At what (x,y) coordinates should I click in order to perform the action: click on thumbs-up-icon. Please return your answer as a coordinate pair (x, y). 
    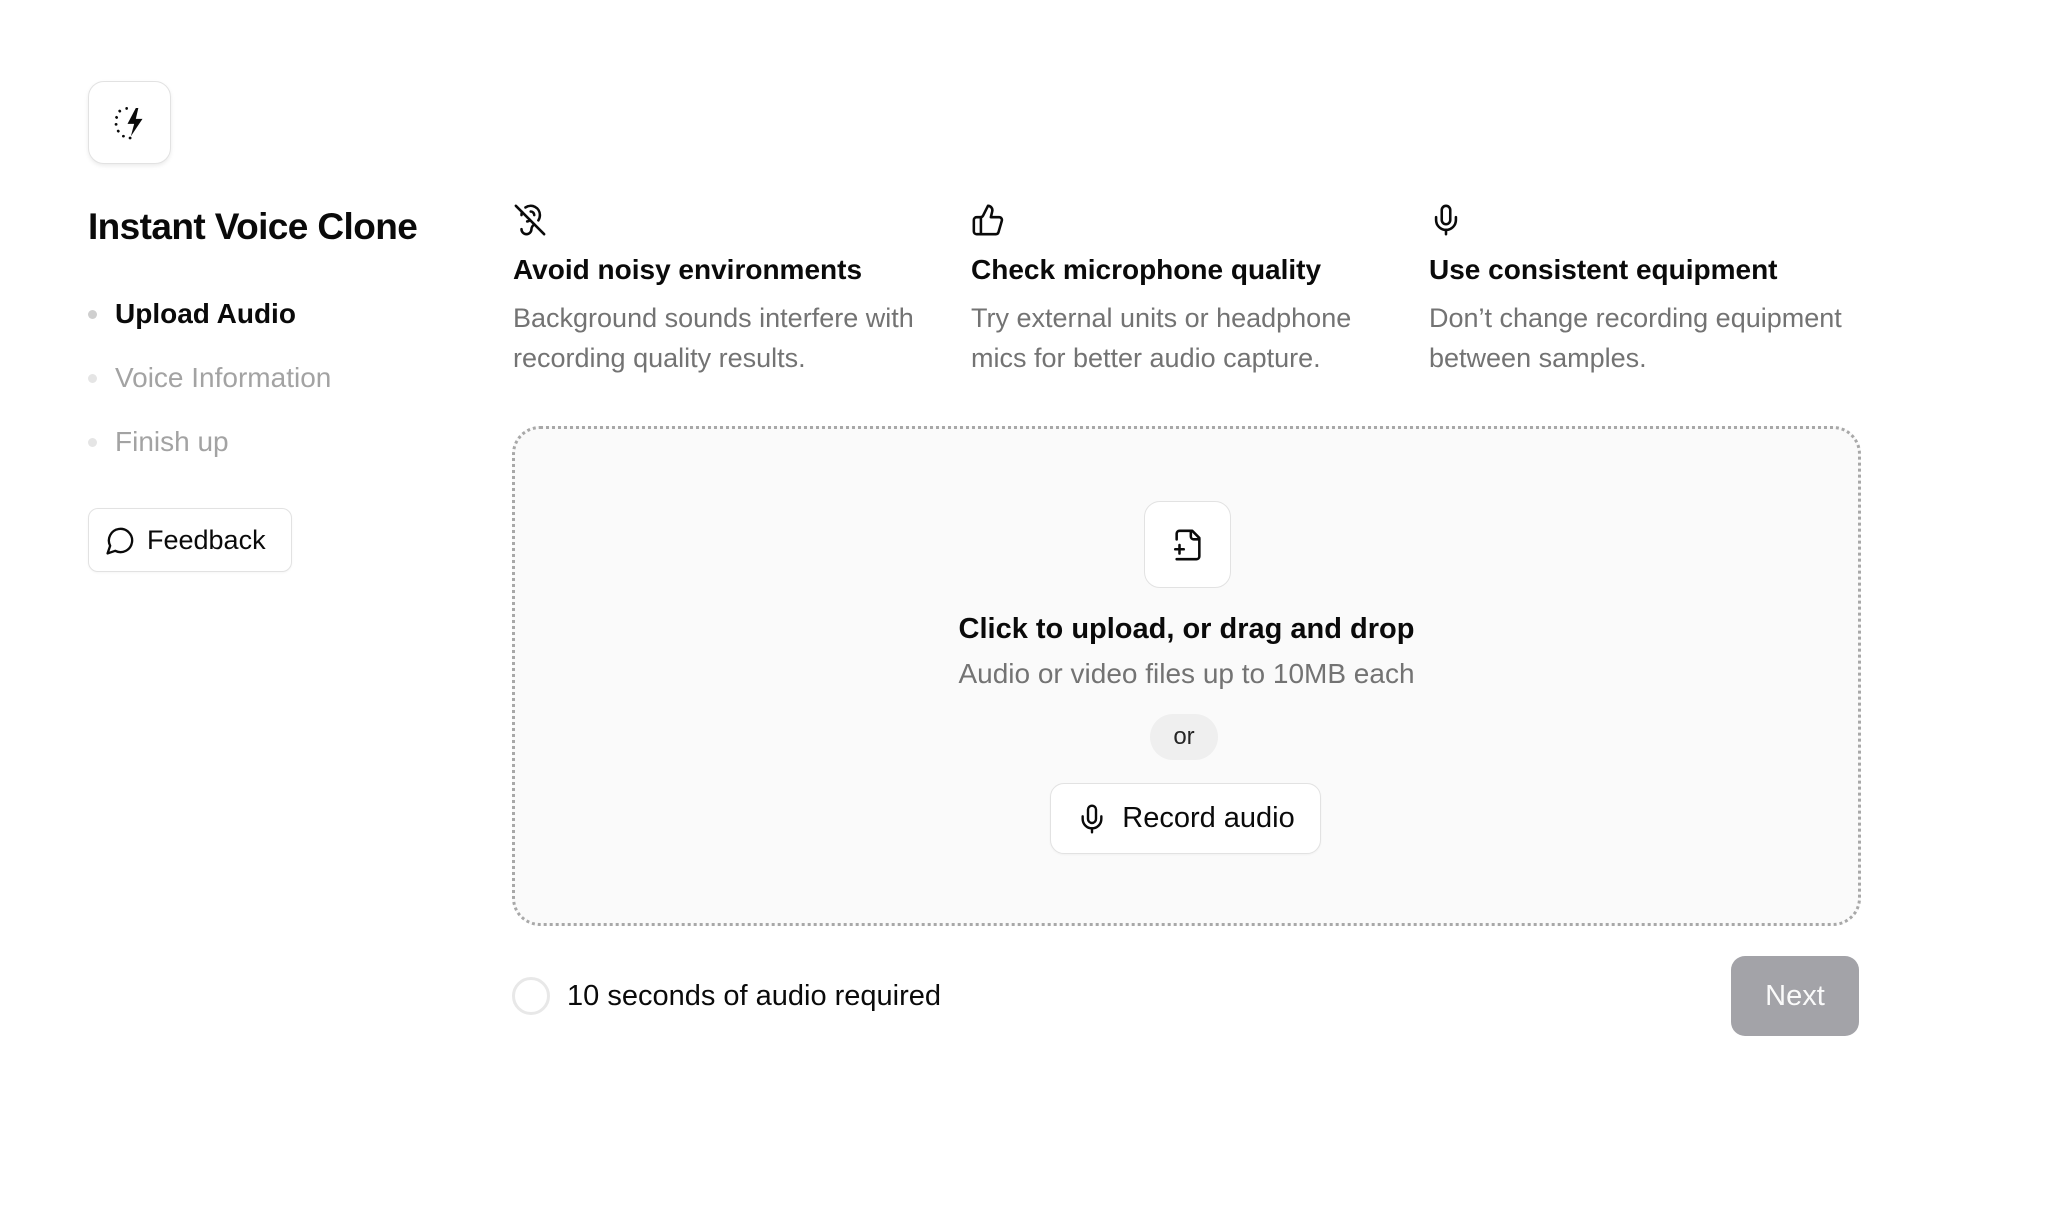
    Looking at the image, I should click on (1181, 220).